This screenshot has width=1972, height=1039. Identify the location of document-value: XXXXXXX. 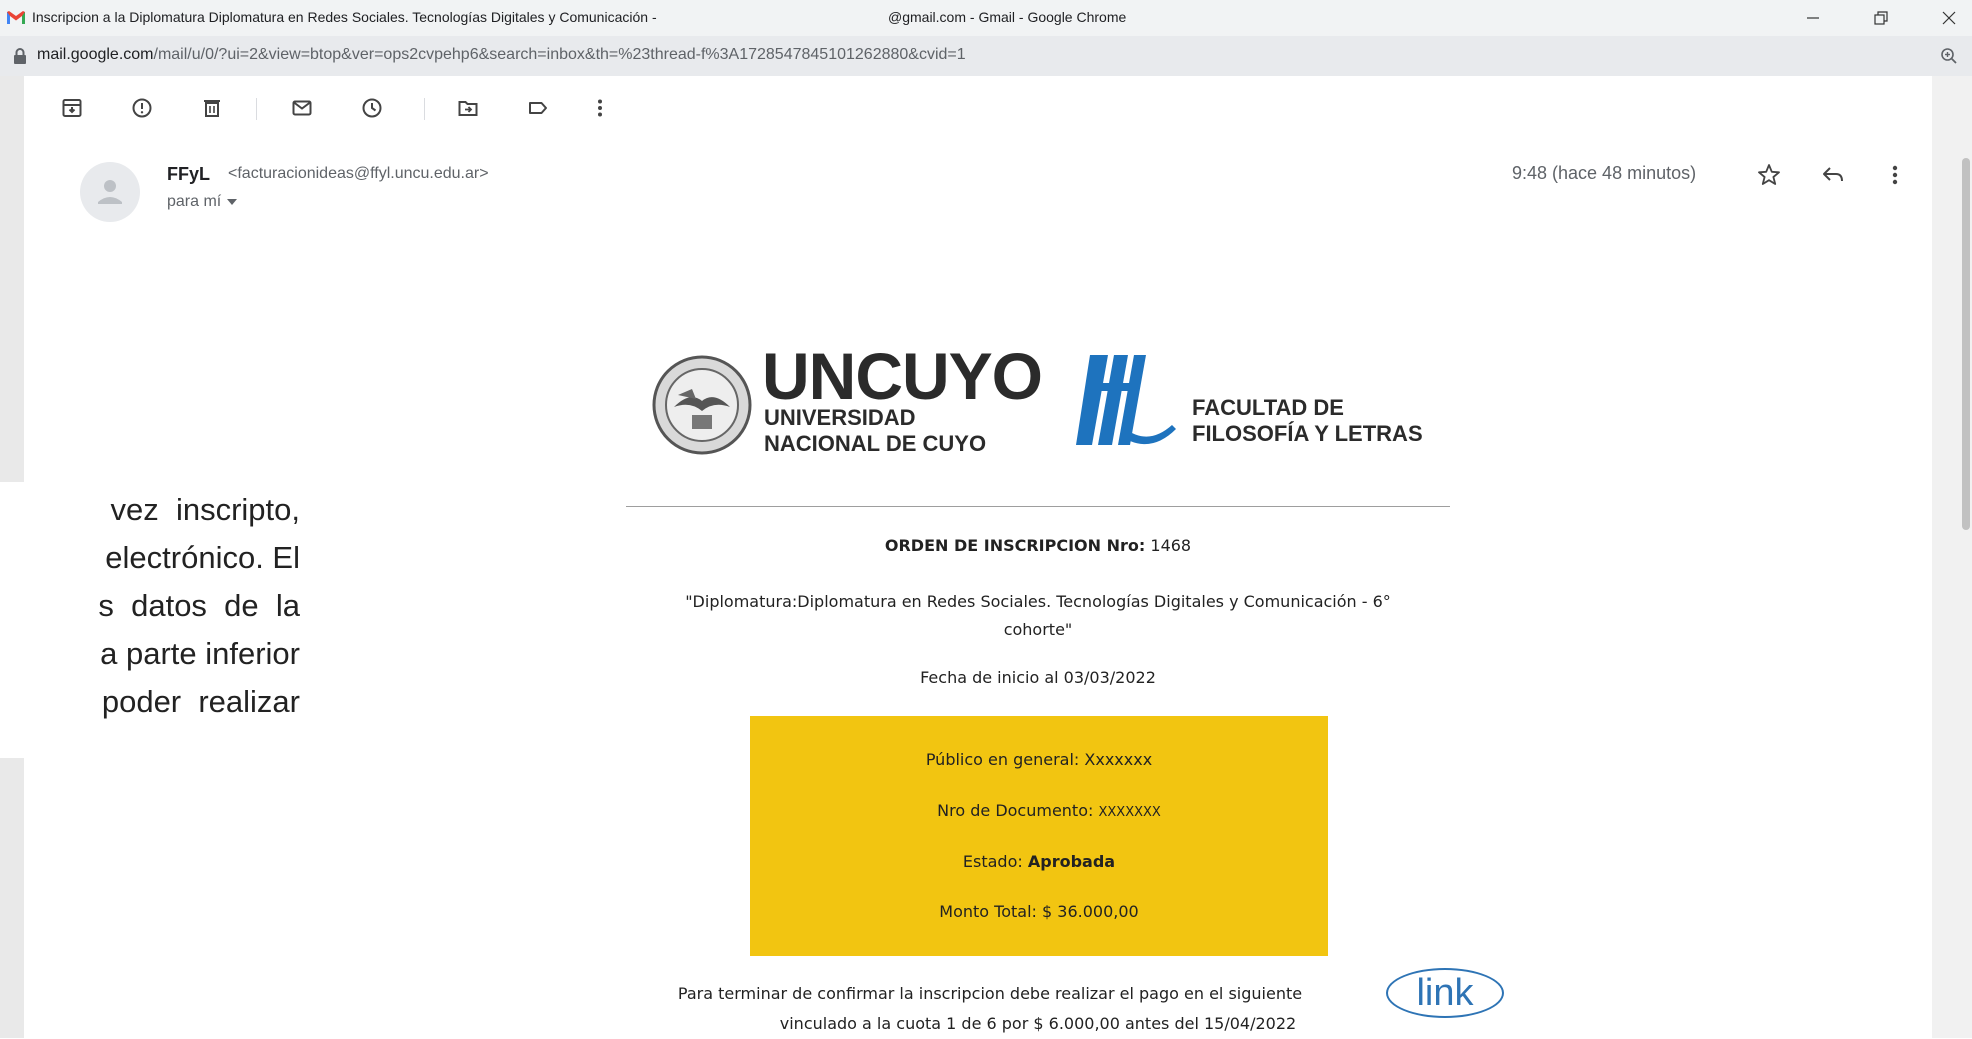
(1129, 812).